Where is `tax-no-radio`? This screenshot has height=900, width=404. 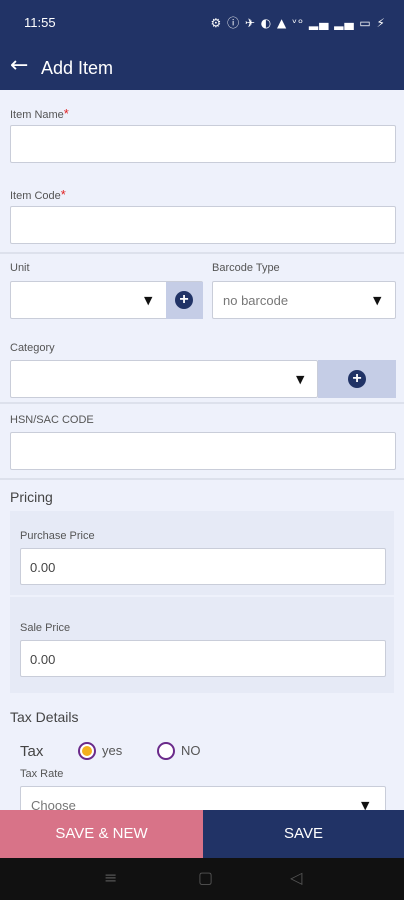
tax-no-radio is located at coordinates (166, 751).